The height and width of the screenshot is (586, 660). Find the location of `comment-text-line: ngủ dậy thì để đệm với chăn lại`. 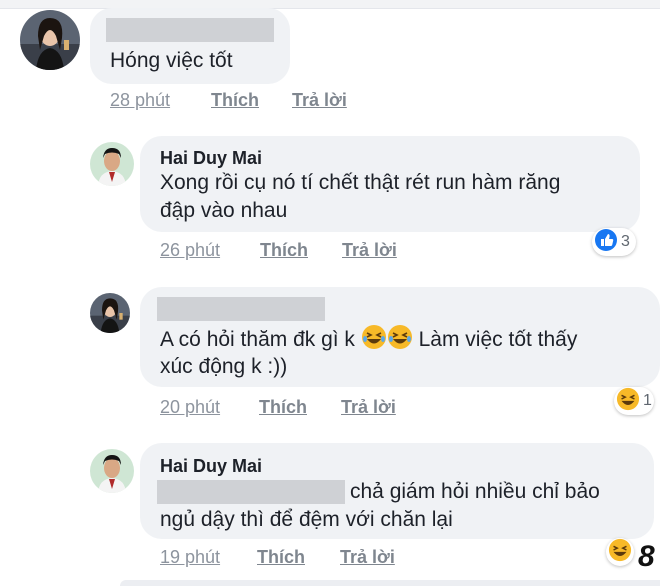

comment-text-line: ngủ dậy thì để đệm với chăn lại is located at coordinates (306, 519).